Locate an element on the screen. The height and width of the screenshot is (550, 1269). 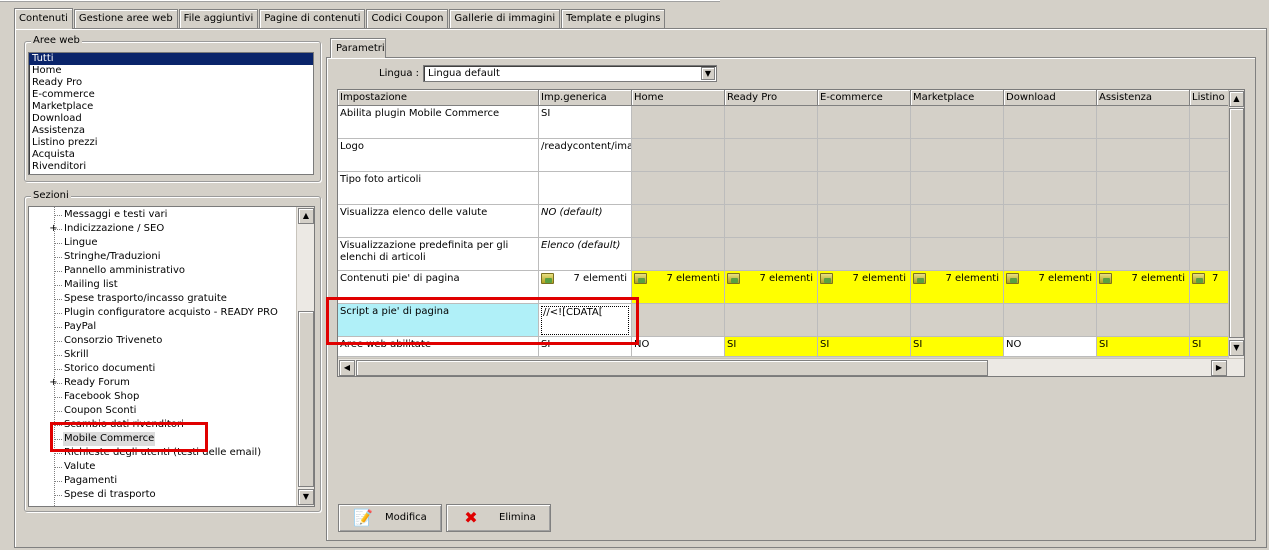
tab-contenuti: Contenuti is located at coordinates (43, 18).